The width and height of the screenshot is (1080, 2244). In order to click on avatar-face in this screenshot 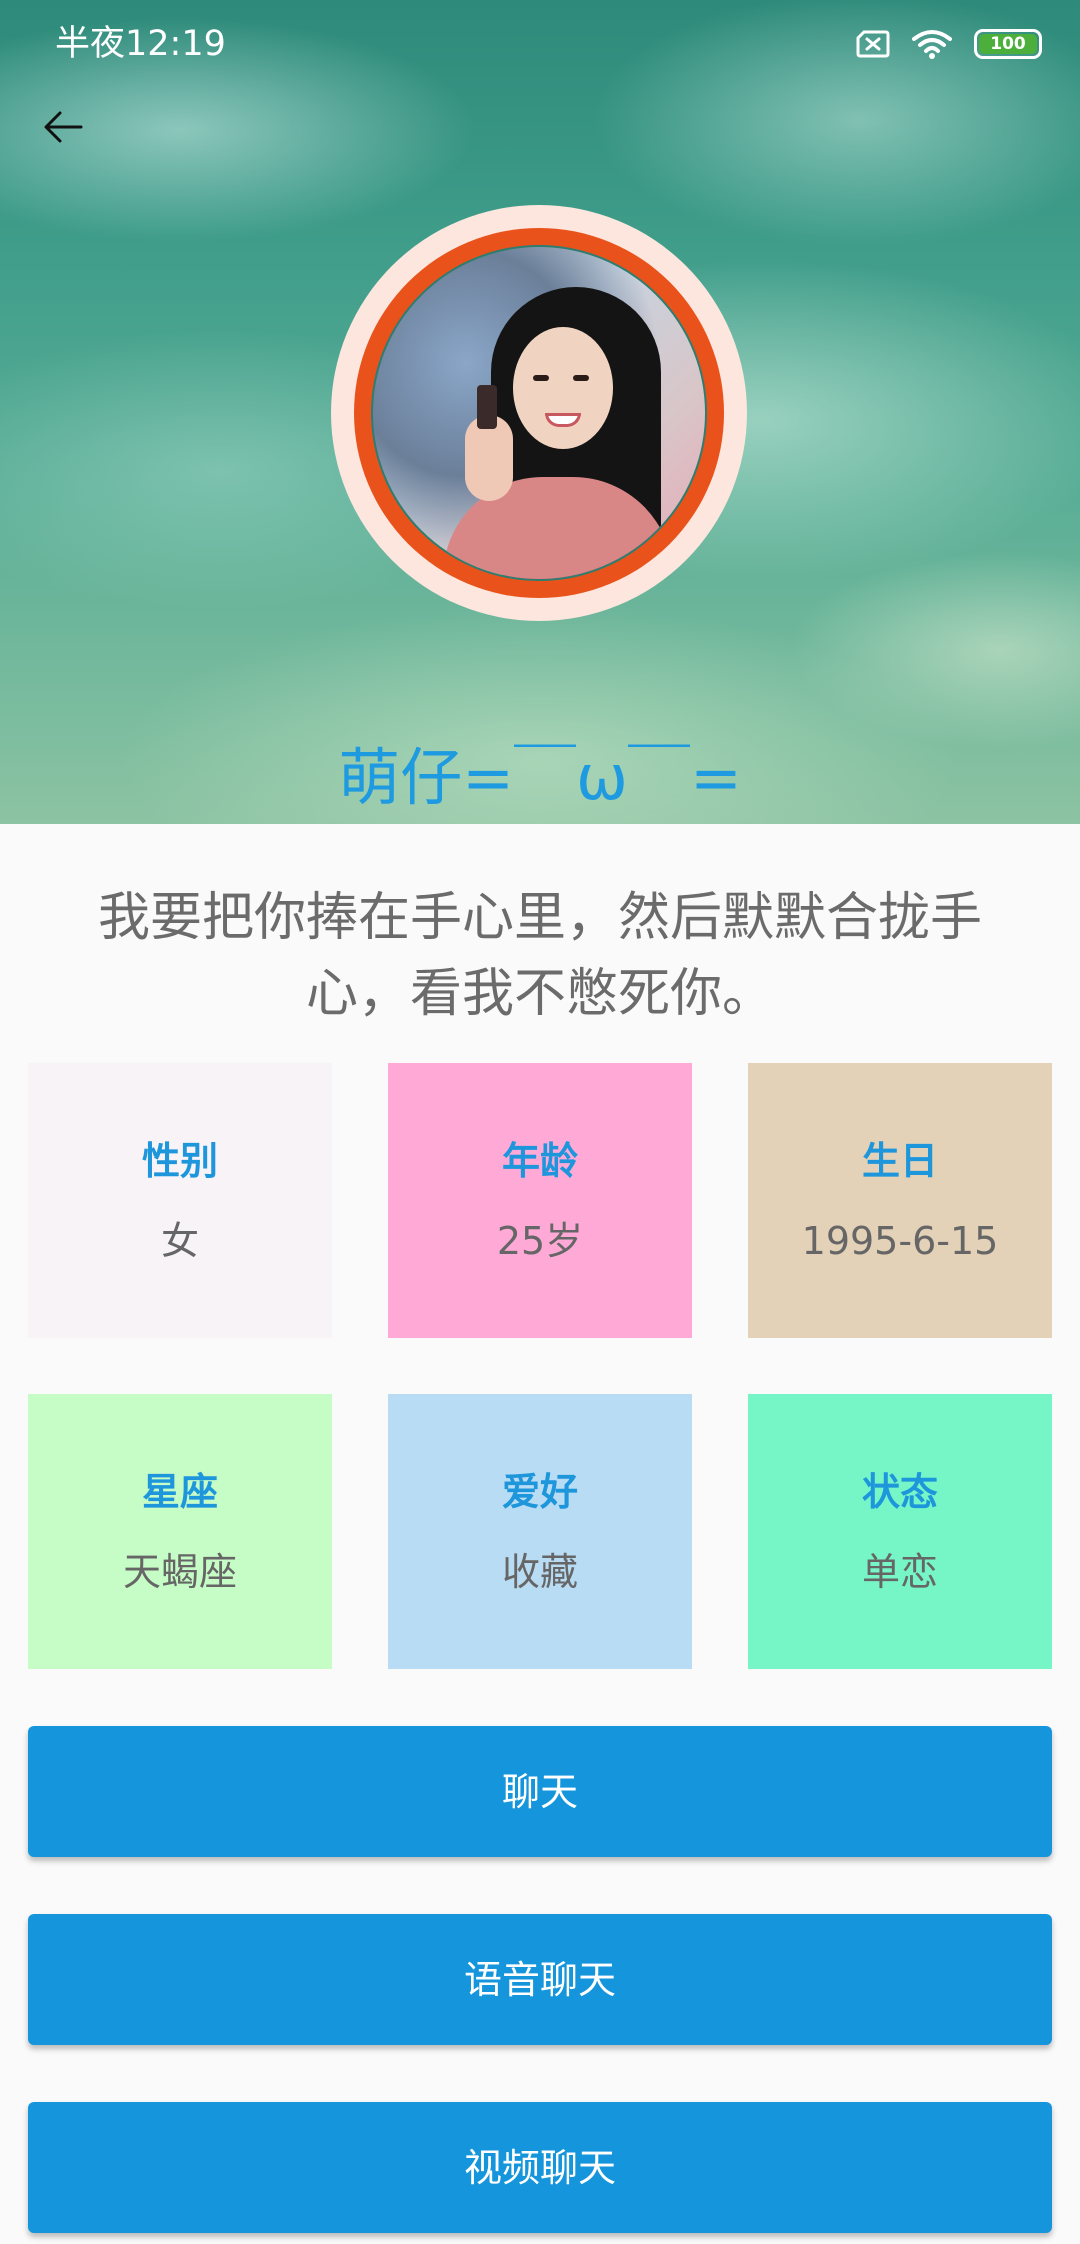, I will do `click(563, 388)`.